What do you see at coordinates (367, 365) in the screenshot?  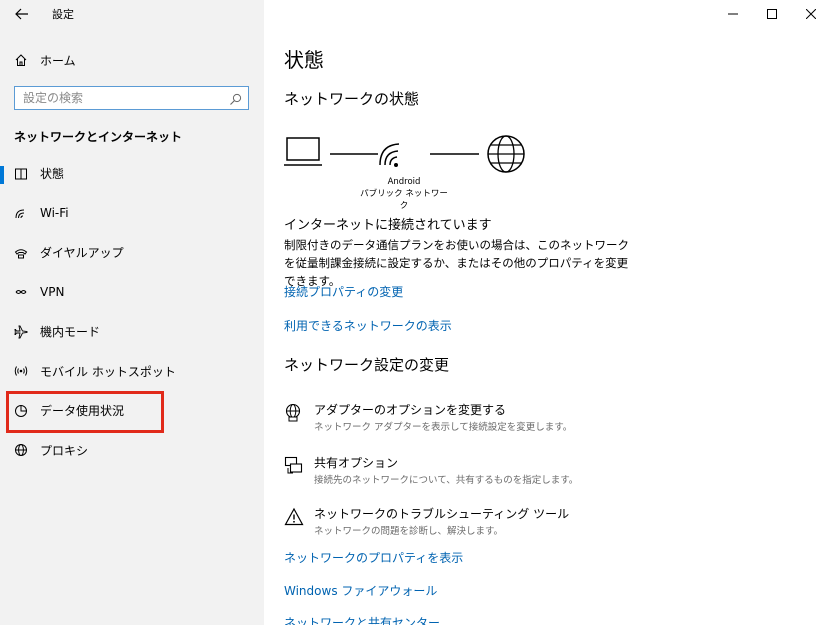 I see `change-settings-heading: ネットワーク設定の変更` at bounding box center [367, 365].